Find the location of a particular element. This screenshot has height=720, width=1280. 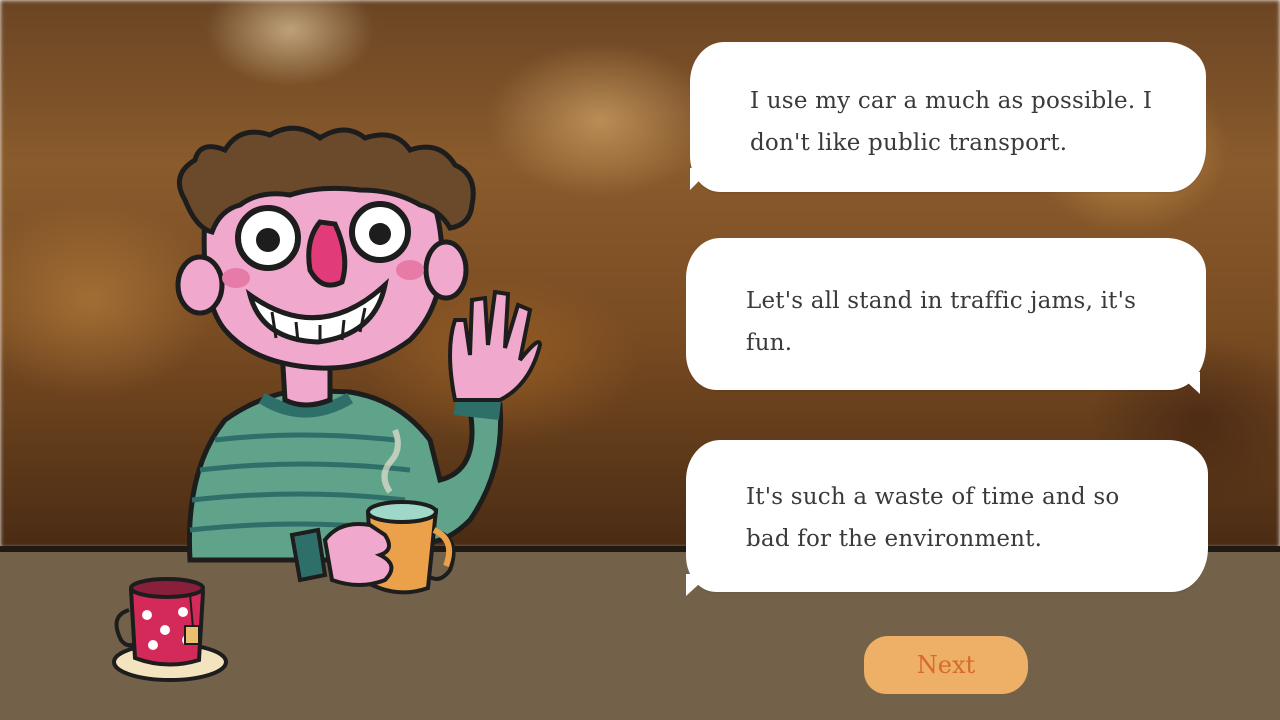

next-button: Next is located at coordinates (946, 665).